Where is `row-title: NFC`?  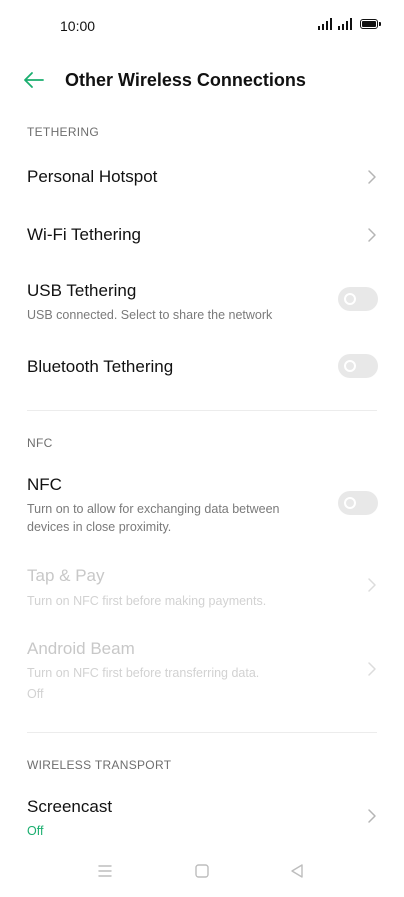 row-title: NFC is located at coordinates (44, 484).